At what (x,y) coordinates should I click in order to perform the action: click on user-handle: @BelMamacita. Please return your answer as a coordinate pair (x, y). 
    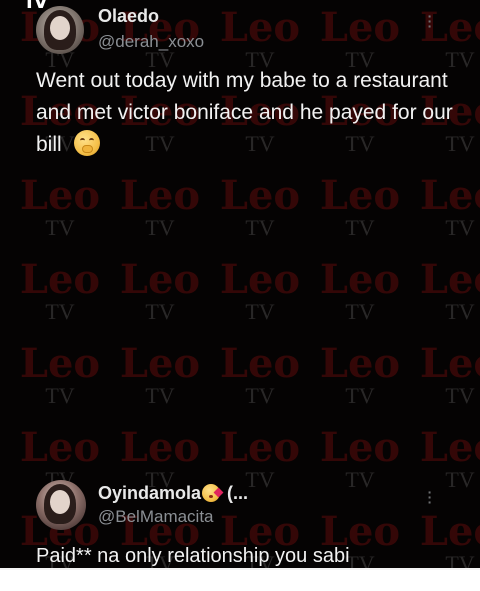
    Looking at the image, I should click on (156, 517).